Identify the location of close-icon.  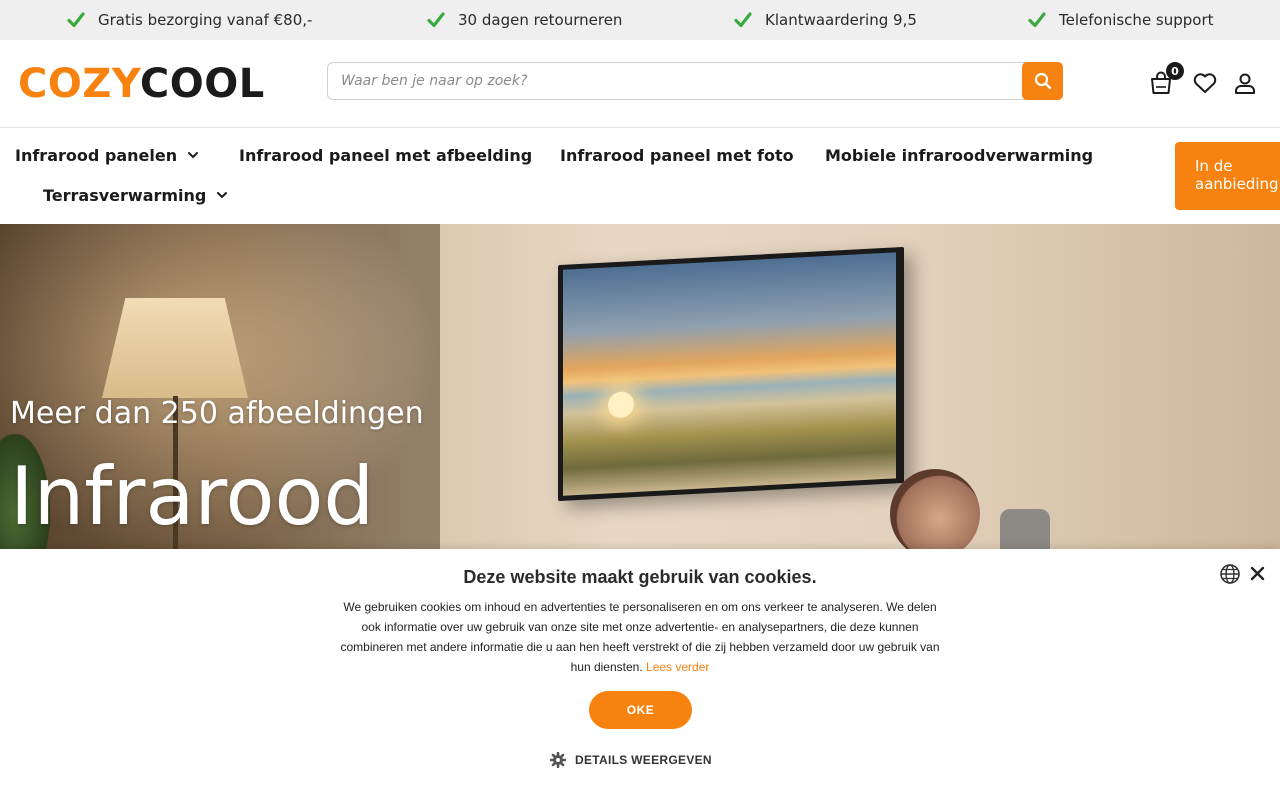
(1257, 573).